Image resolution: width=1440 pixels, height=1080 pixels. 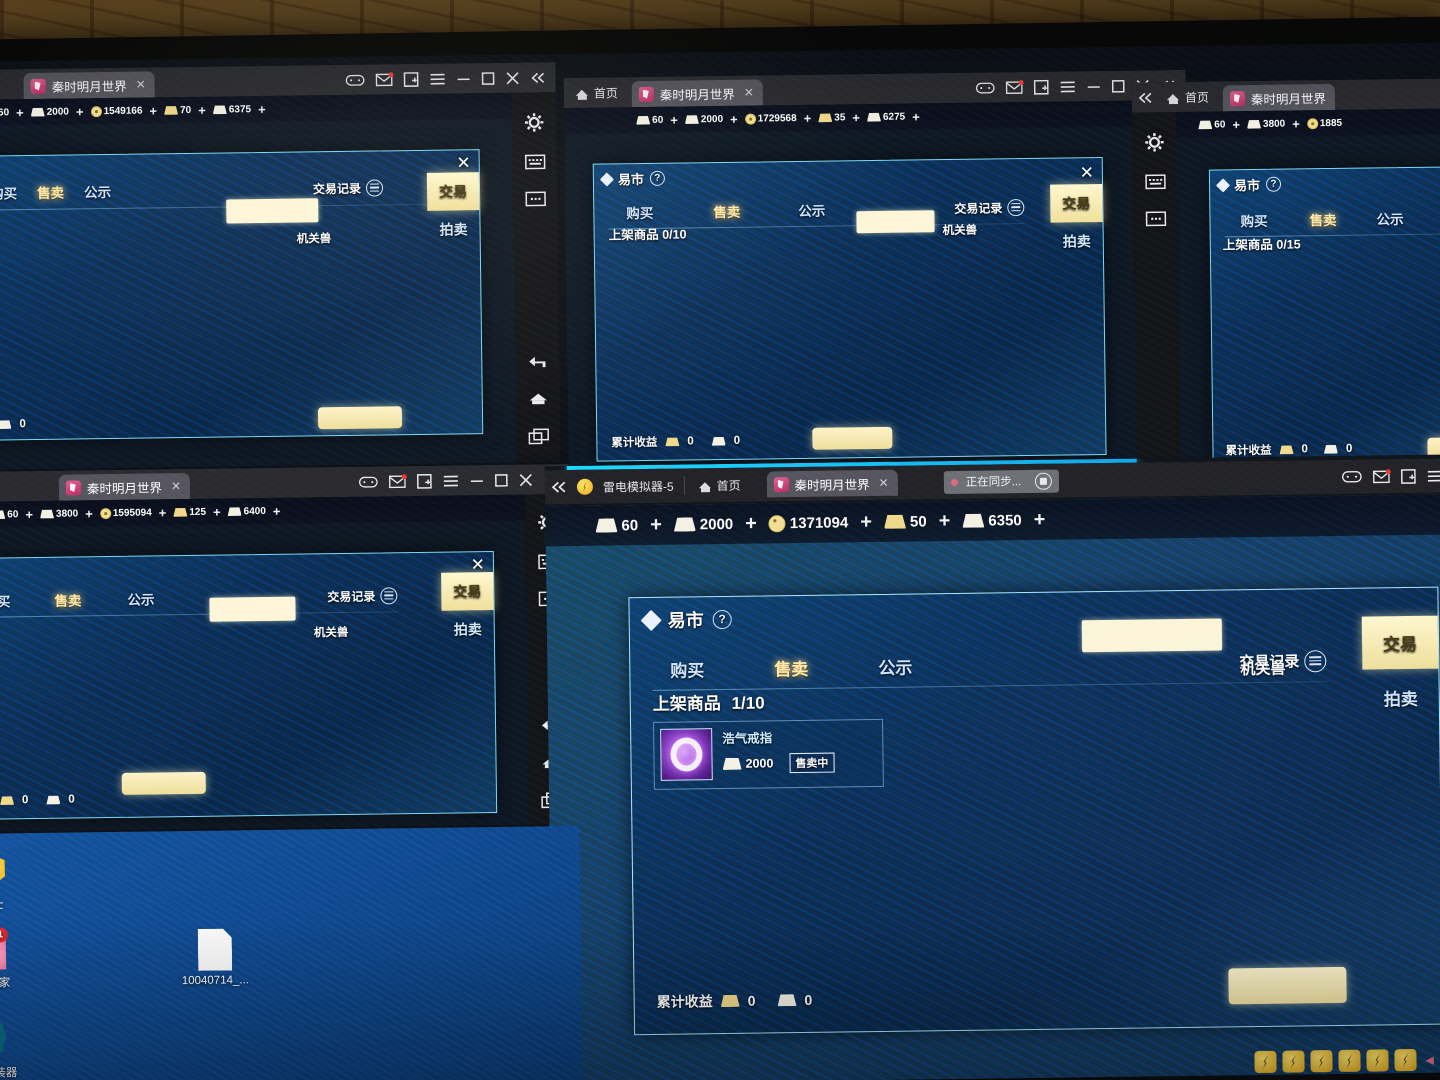 I want to click on window-4-titlebar: 首页 秦时明月世界, so click(x=1285, y=95).